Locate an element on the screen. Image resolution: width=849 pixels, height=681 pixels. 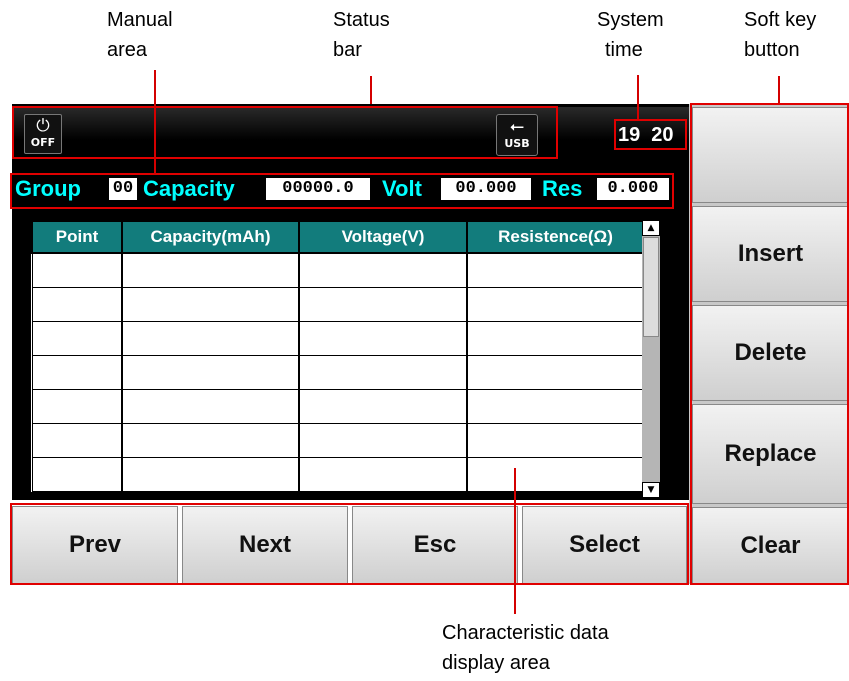
system-time-highlight is located at coordinates (650, 134).